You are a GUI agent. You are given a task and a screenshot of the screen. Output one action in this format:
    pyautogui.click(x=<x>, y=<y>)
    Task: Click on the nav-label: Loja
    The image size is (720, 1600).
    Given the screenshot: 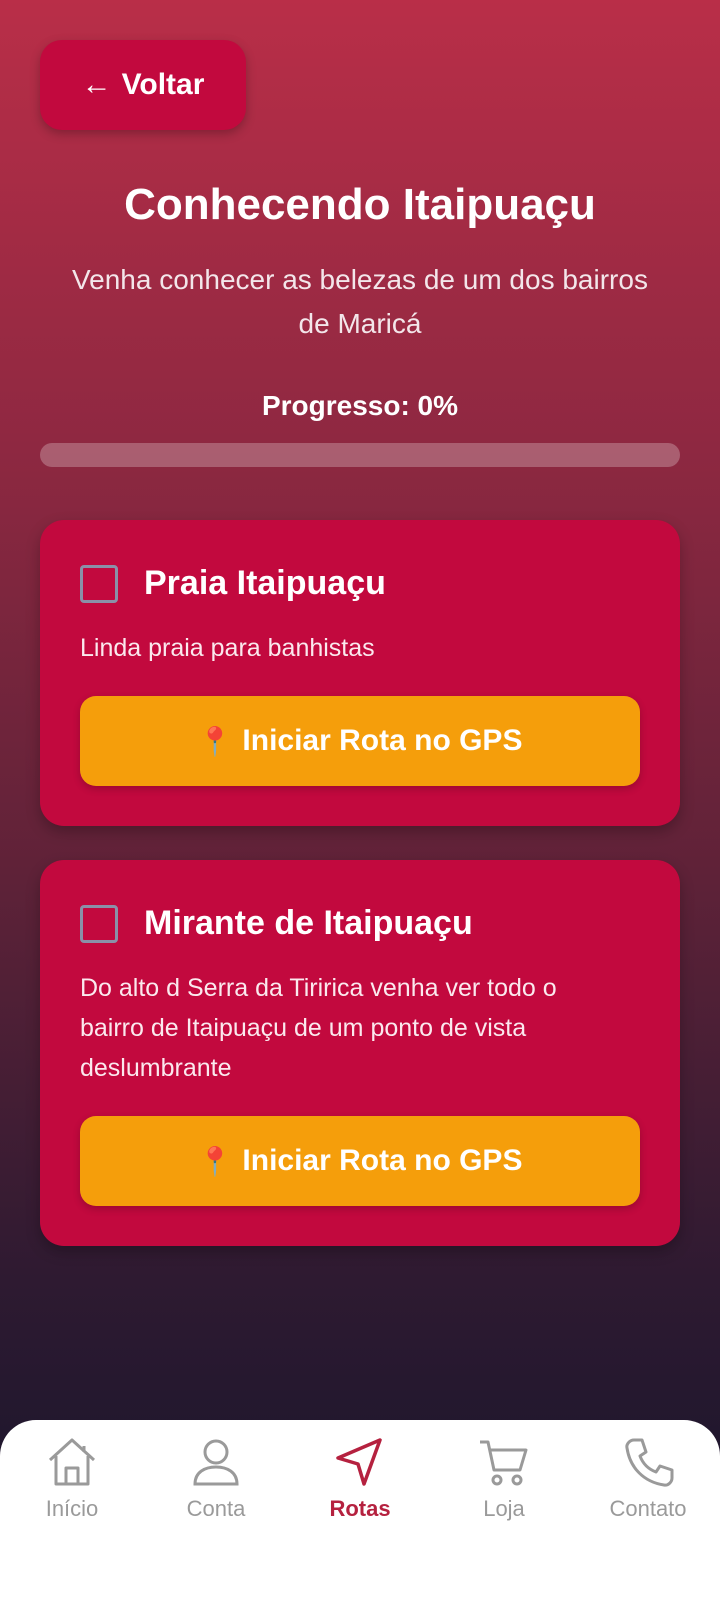 What is the action you would take?
    pyautogui.click(x=504, y=1508)
    